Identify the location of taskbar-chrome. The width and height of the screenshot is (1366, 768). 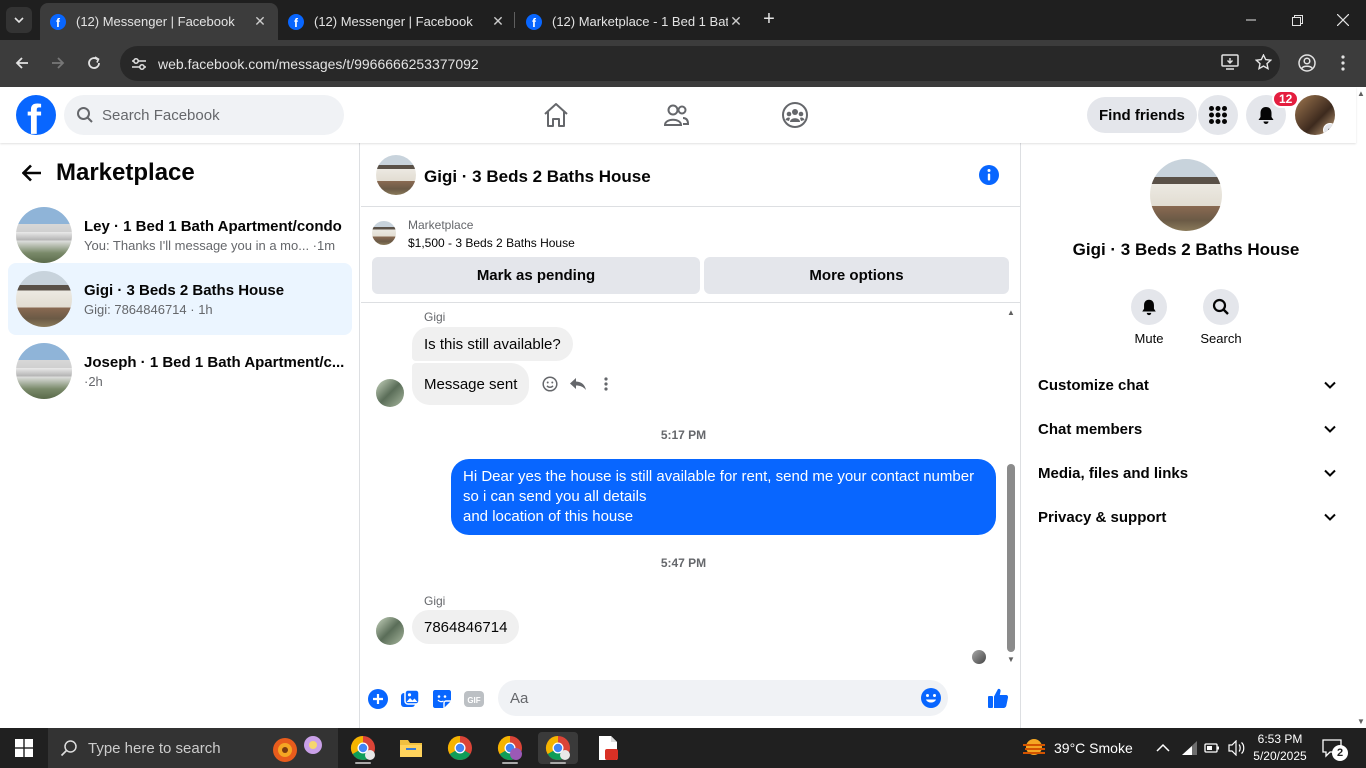
(460, 748).